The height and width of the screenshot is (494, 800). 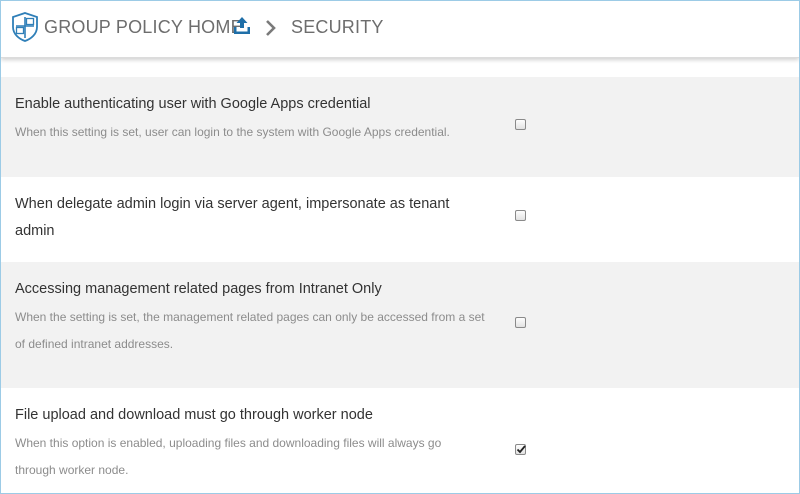 What do you see at coordinates (143, 27) in the screenshot?
I see `breadcrumb-home-link: GROUP POLICY HOME` at bounding box center [143, 27].